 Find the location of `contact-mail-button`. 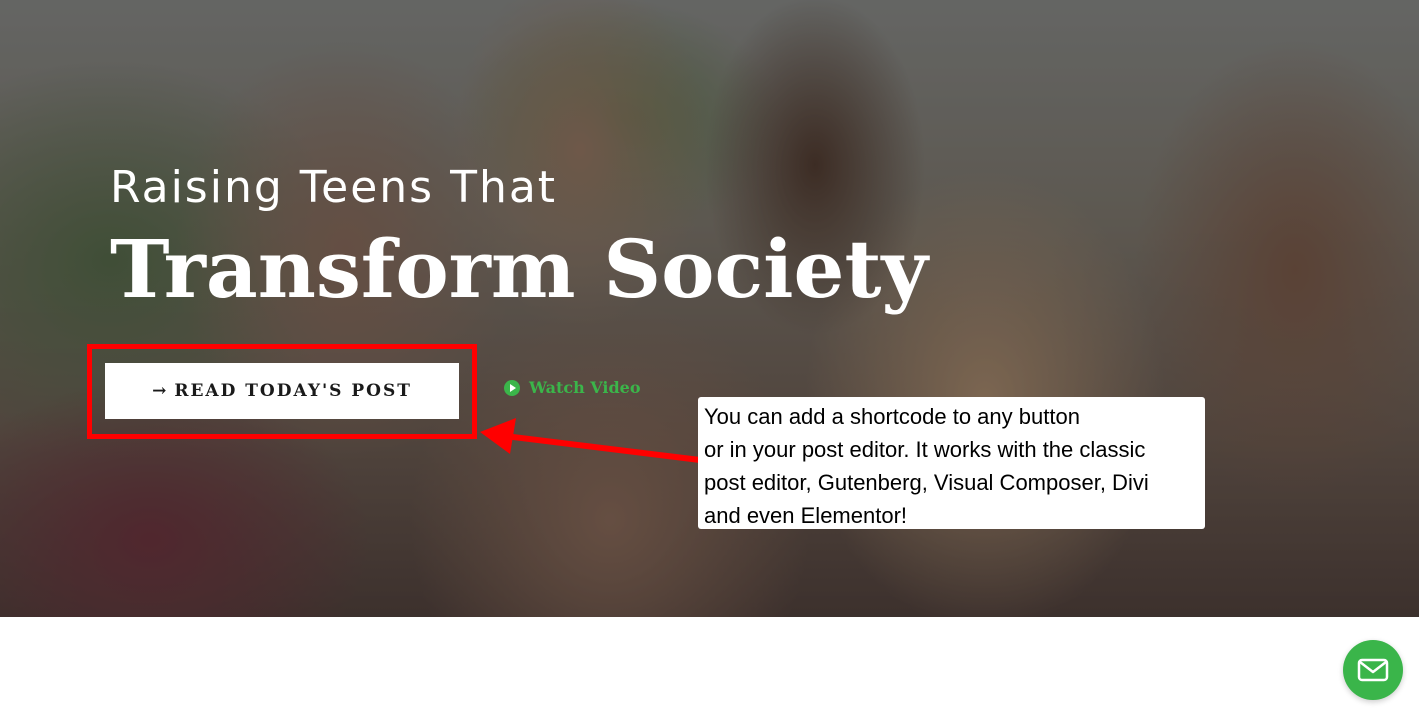

contact-mail-button is located at coordinates (1373, 670).